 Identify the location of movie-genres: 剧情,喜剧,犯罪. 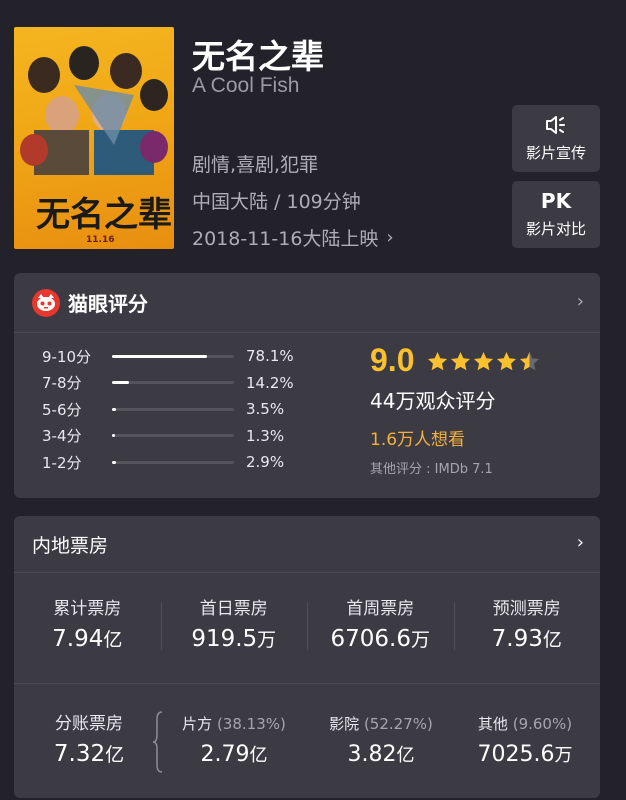
(255, 165).